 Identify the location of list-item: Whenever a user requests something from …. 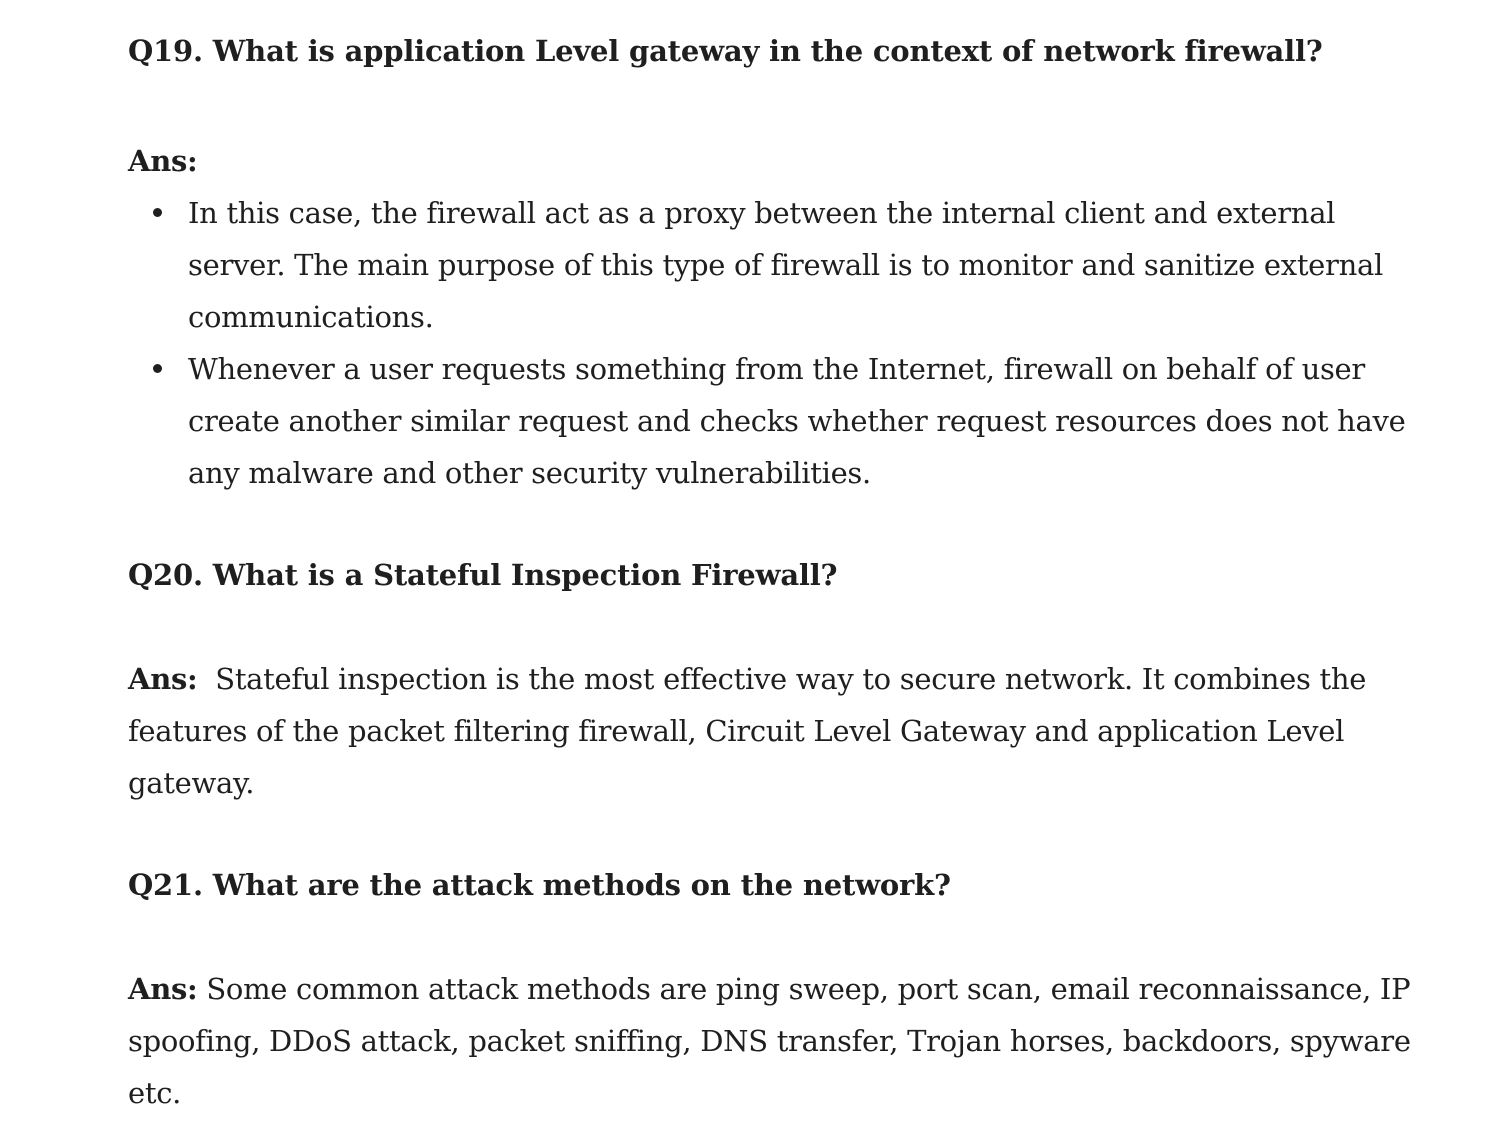
(773, 421).